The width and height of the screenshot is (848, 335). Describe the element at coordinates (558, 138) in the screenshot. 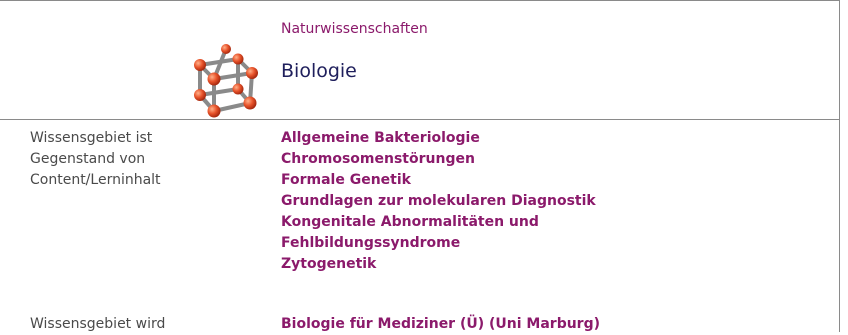

I see `content-link: Allgemeine Bakteriologie` at that location.